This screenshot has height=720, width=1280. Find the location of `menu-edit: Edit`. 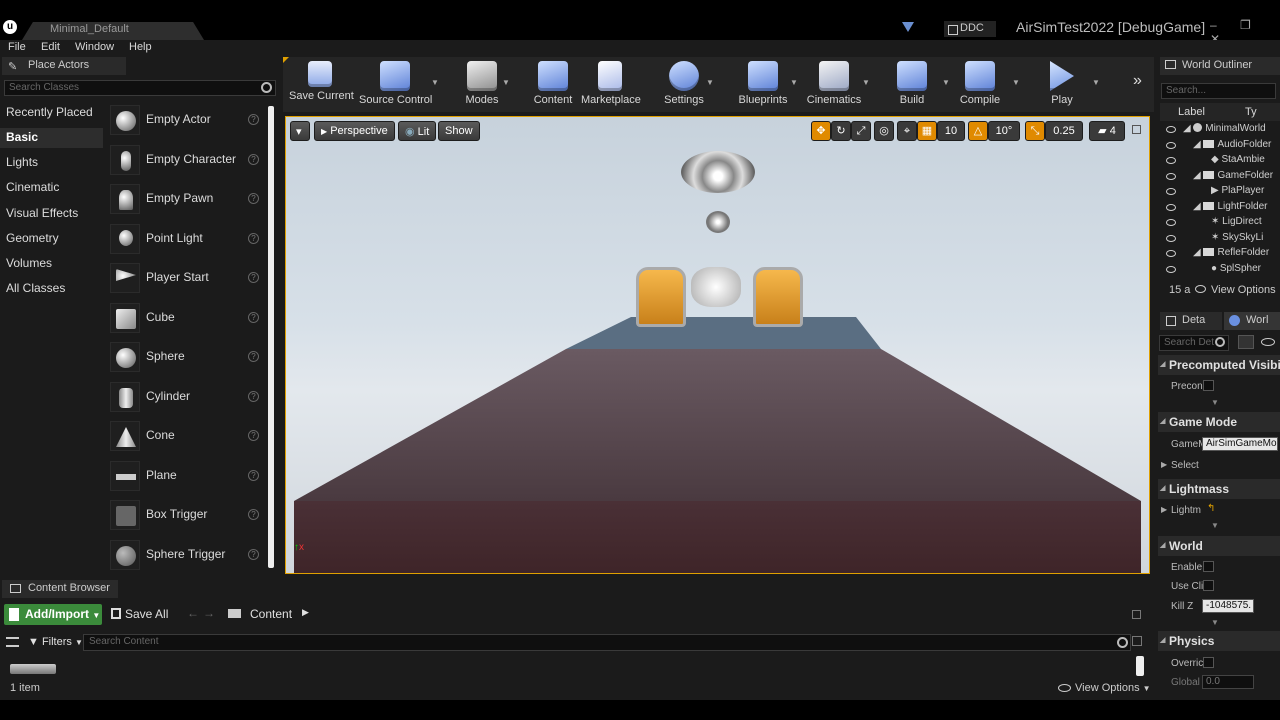

menu-edit: Edit is located at coordinates (50, 47).